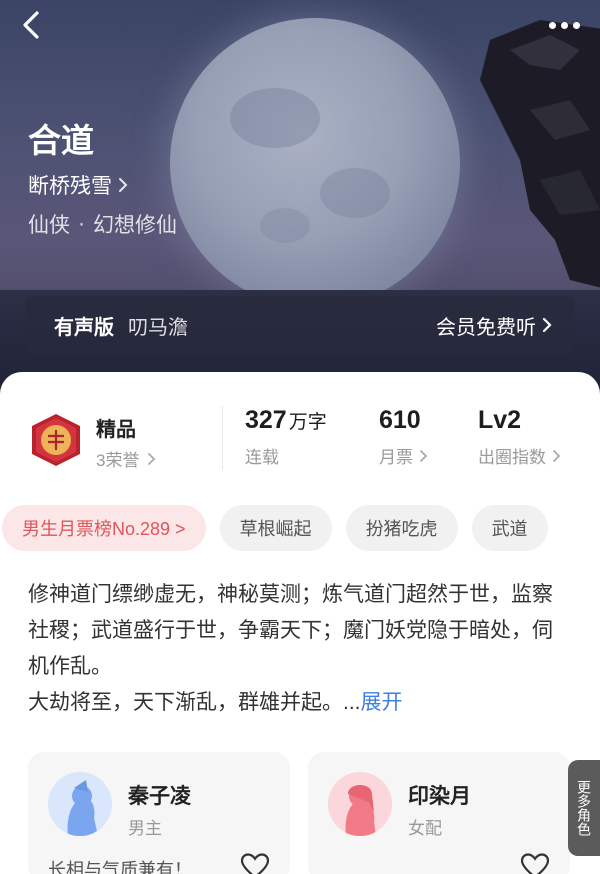 Image resolution: width=600 pixels, height=874 pixels. What do you see at coordinates (500, 420) in the screenshot?
I see `level-value: Lv2` at bounding box center [500, 420].